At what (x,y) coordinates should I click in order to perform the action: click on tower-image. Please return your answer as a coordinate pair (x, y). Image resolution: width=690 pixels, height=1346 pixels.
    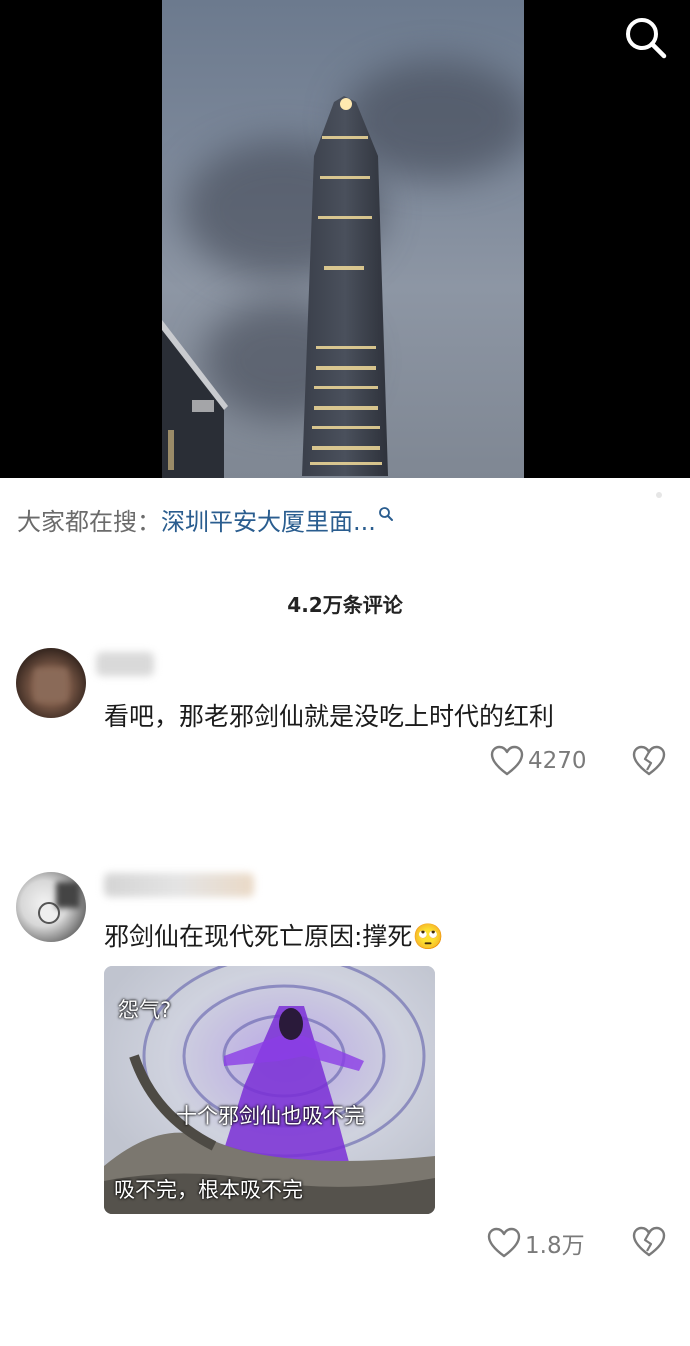
    Looking at the image, I should click on (345, 286).